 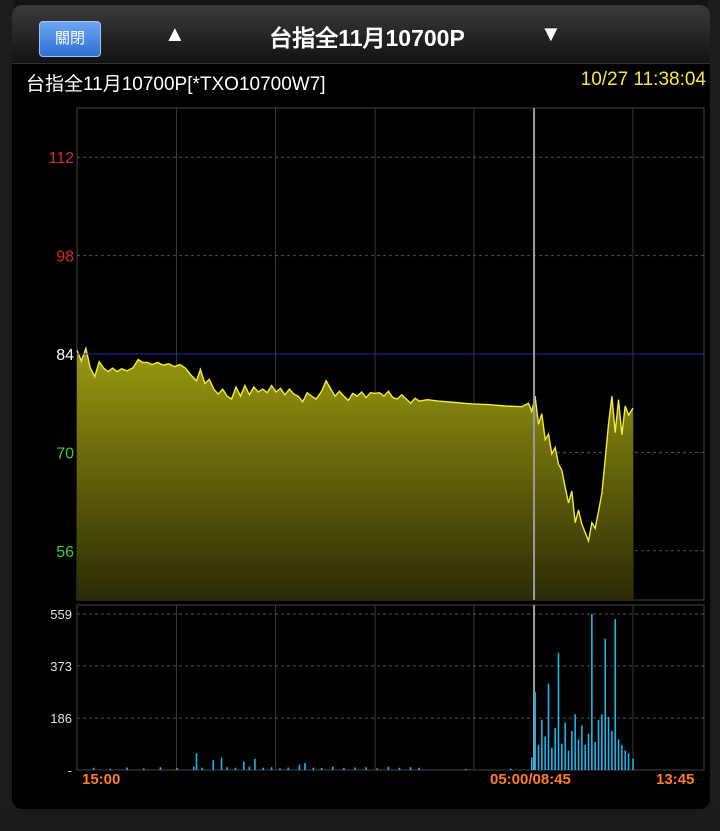 What do you see at coordinates (70, 770) in the screenshot?
I see `volume-tick-label: -` at bounding box center [70, 770].